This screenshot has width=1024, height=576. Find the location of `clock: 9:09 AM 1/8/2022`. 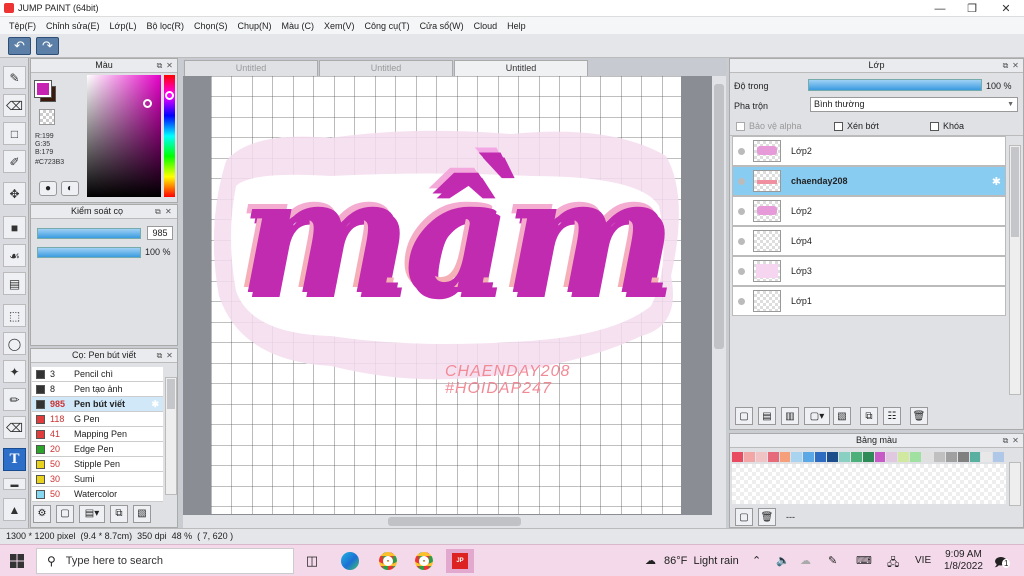

clock: 9:09 AM 1/8/2022 is located at coordinates (963, 561).